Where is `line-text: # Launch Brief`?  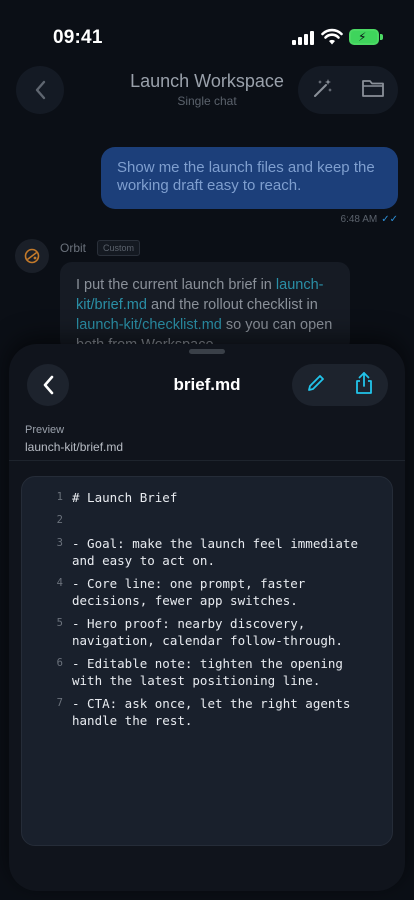
line-text: # Launch Brief is located at coordinates (125, 497).